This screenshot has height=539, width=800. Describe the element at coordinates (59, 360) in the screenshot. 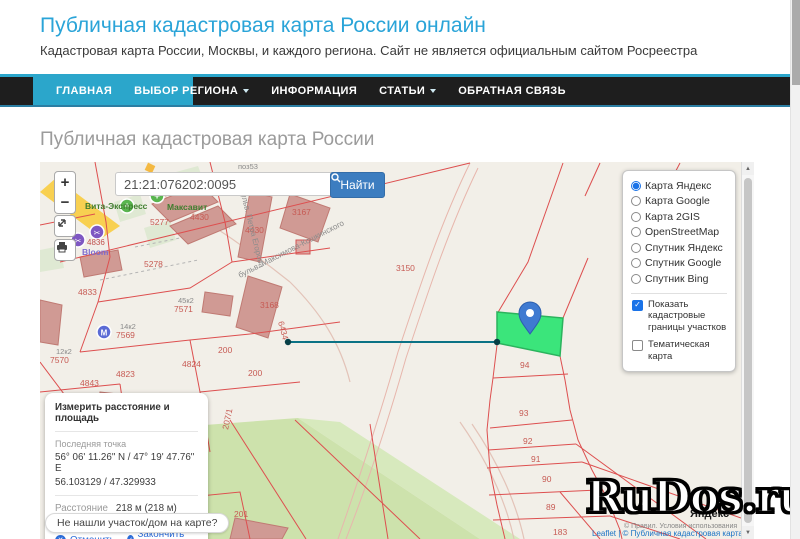

I see `parcel-label: 7570` at that location.